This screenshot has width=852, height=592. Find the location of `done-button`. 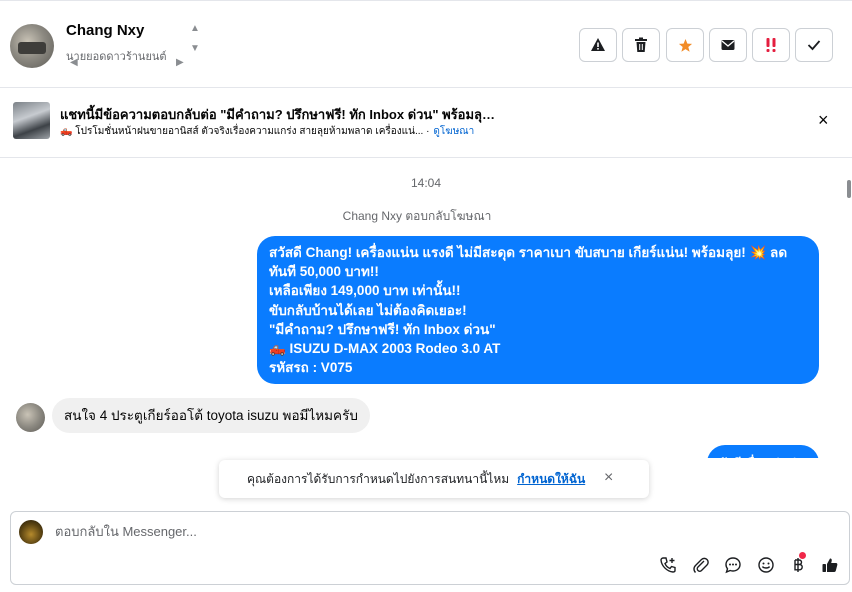

done-button is located at coordinates (814, 45).